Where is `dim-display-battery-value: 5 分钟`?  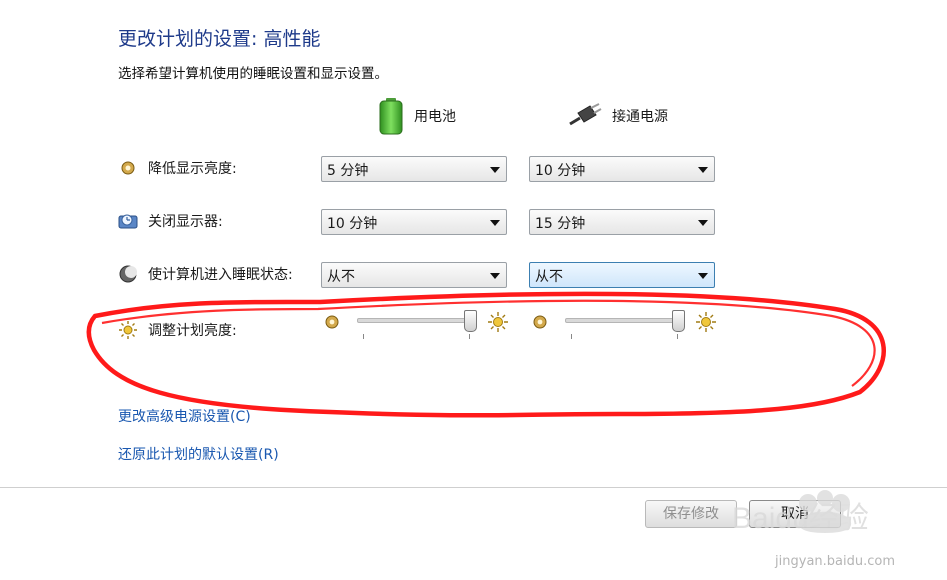 dim-display-battery-value: 5 分钟 is located at coordinates (348, 171).